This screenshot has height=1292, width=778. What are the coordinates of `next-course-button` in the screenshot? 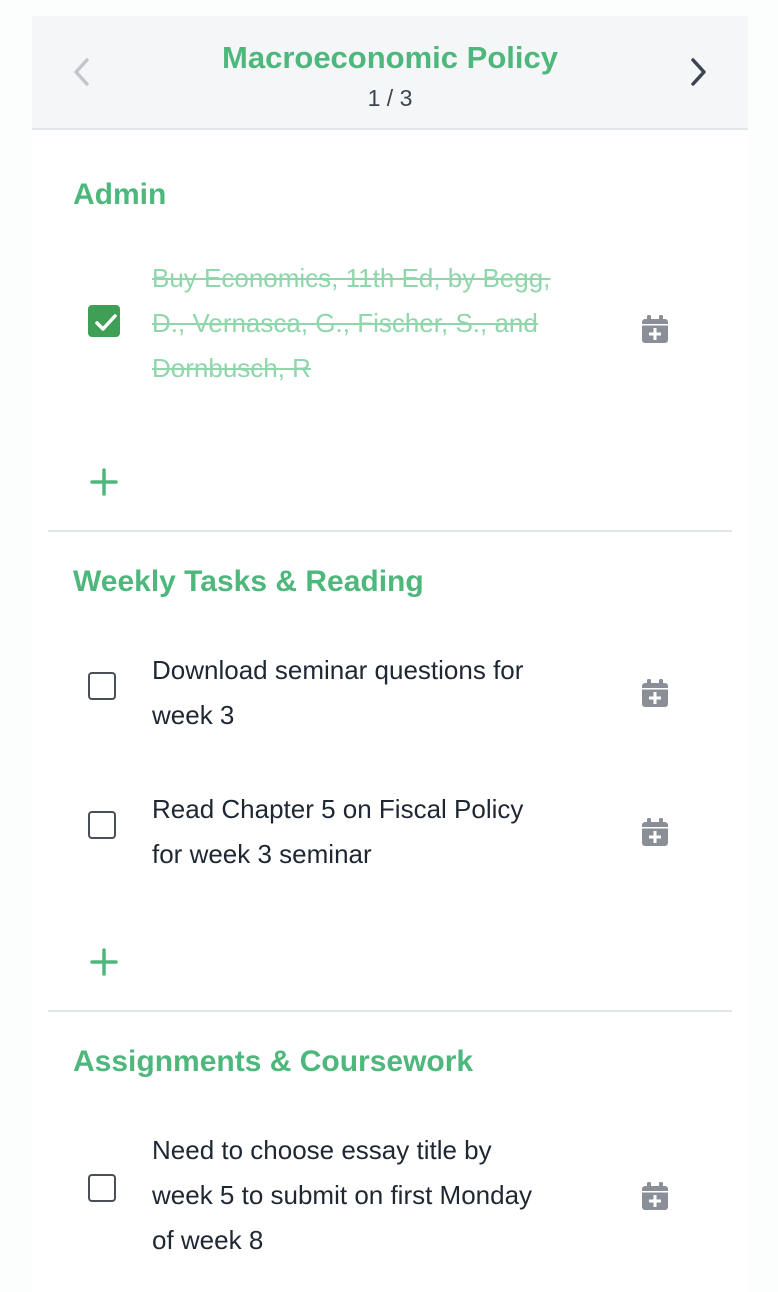 It's located at (698, 72).